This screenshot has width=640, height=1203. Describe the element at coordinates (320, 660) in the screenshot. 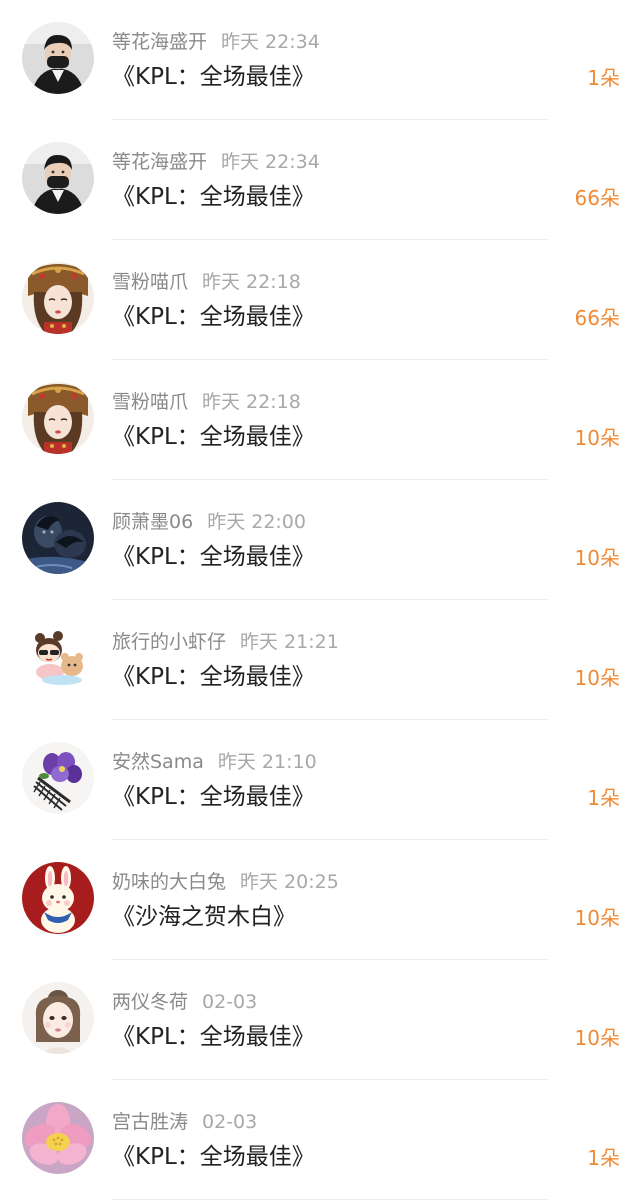

I see `list-item: 旅行的小虾仔 昨天 21:21 《KPL：全场最佳》 10朵` at that location.